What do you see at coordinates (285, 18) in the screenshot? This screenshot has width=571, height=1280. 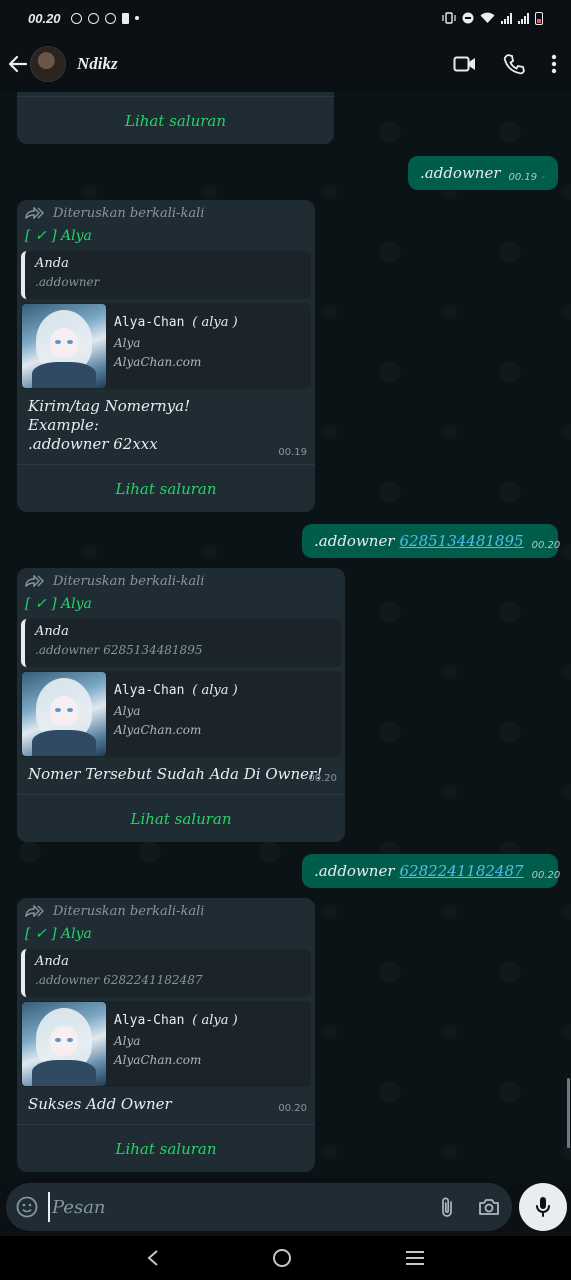 I see `status-bar: 00.20` at bounding box center [285, 18].